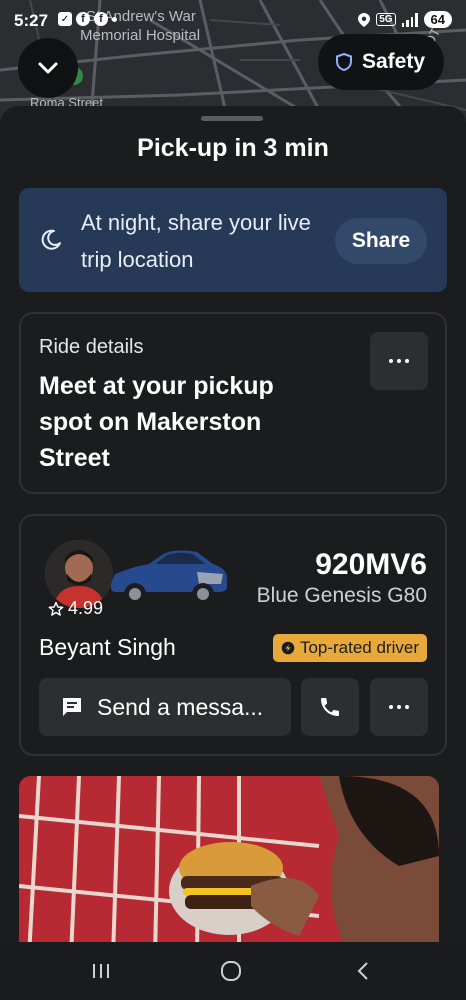 The width and height of the screenshot is (466, 1000). What do you see at coordinates (364, 19) in the screenshot?
I see `location-icon` at bounding box center [364, 19].